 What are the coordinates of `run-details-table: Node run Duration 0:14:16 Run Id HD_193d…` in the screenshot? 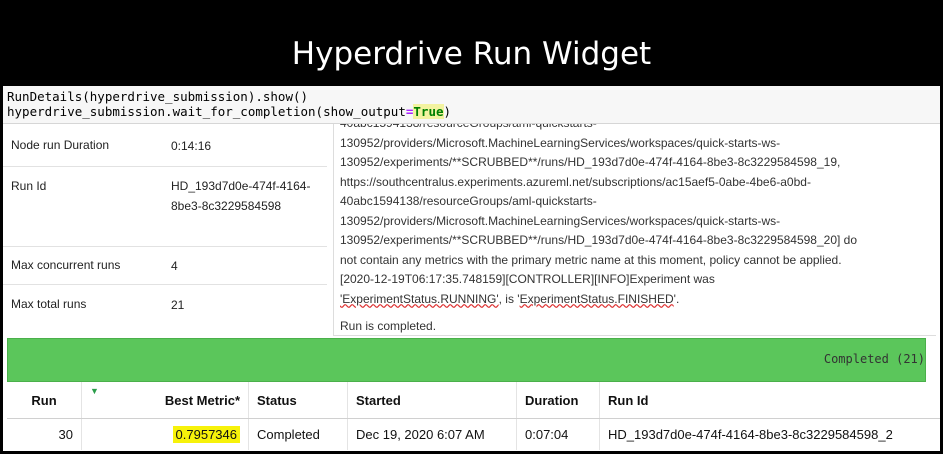 It's located at (165, 223).